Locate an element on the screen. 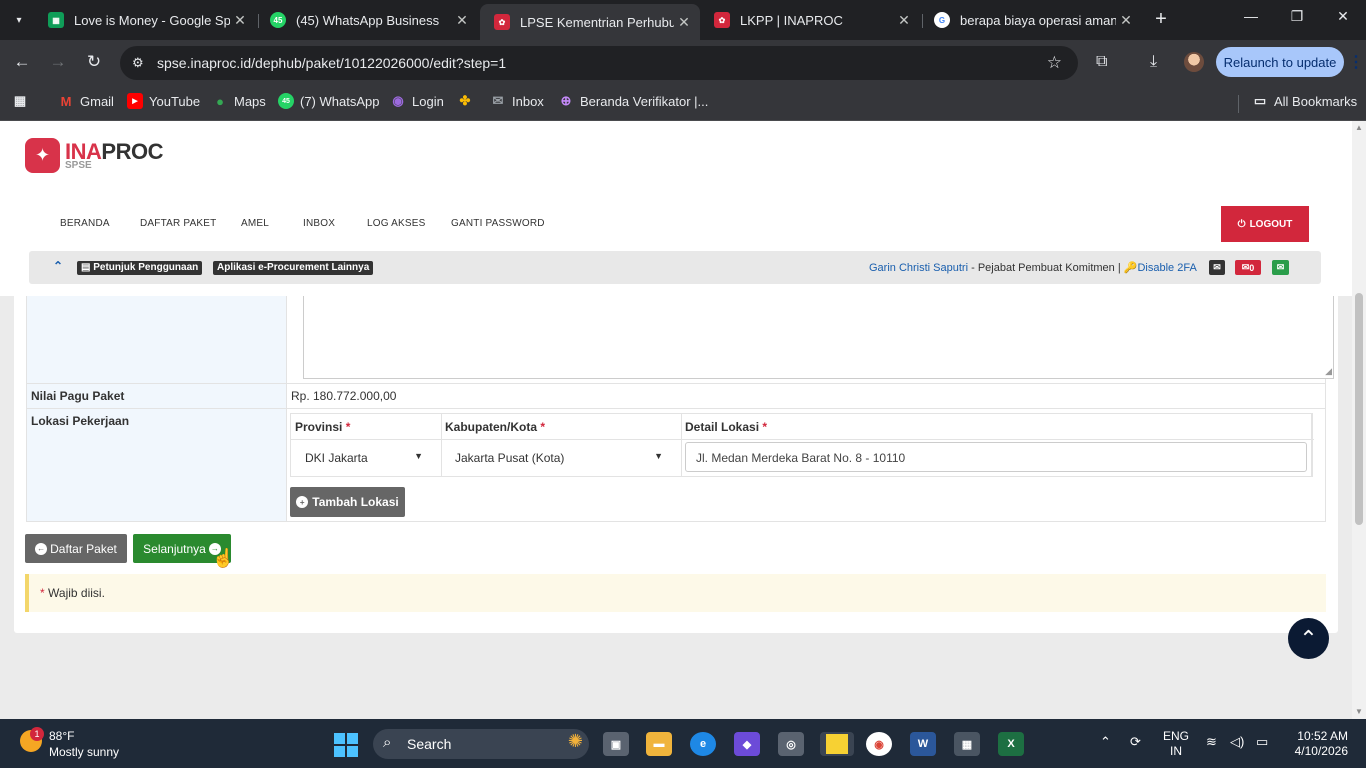 Image resolution: width=1366 pixels, height=768 pixels. bookmark-maps: ● Maps is located at coordinates (239, 101).